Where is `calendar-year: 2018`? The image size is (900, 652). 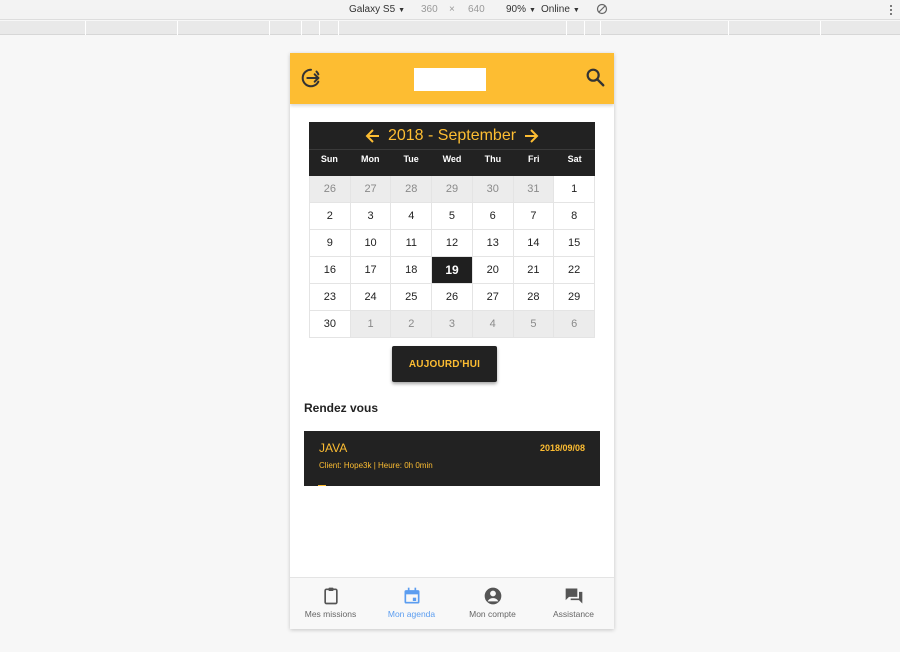
calendar-year: 2018 is located at coordinates (405, 135).